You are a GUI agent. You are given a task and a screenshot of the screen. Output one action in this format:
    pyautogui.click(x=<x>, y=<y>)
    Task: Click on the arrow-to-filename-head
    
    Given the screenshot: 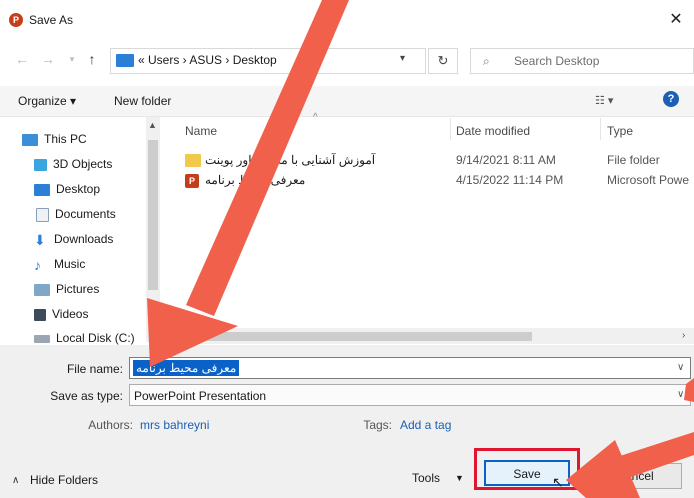 What is the action you would take?
    pyautogui.click(x=192, y=332)
    